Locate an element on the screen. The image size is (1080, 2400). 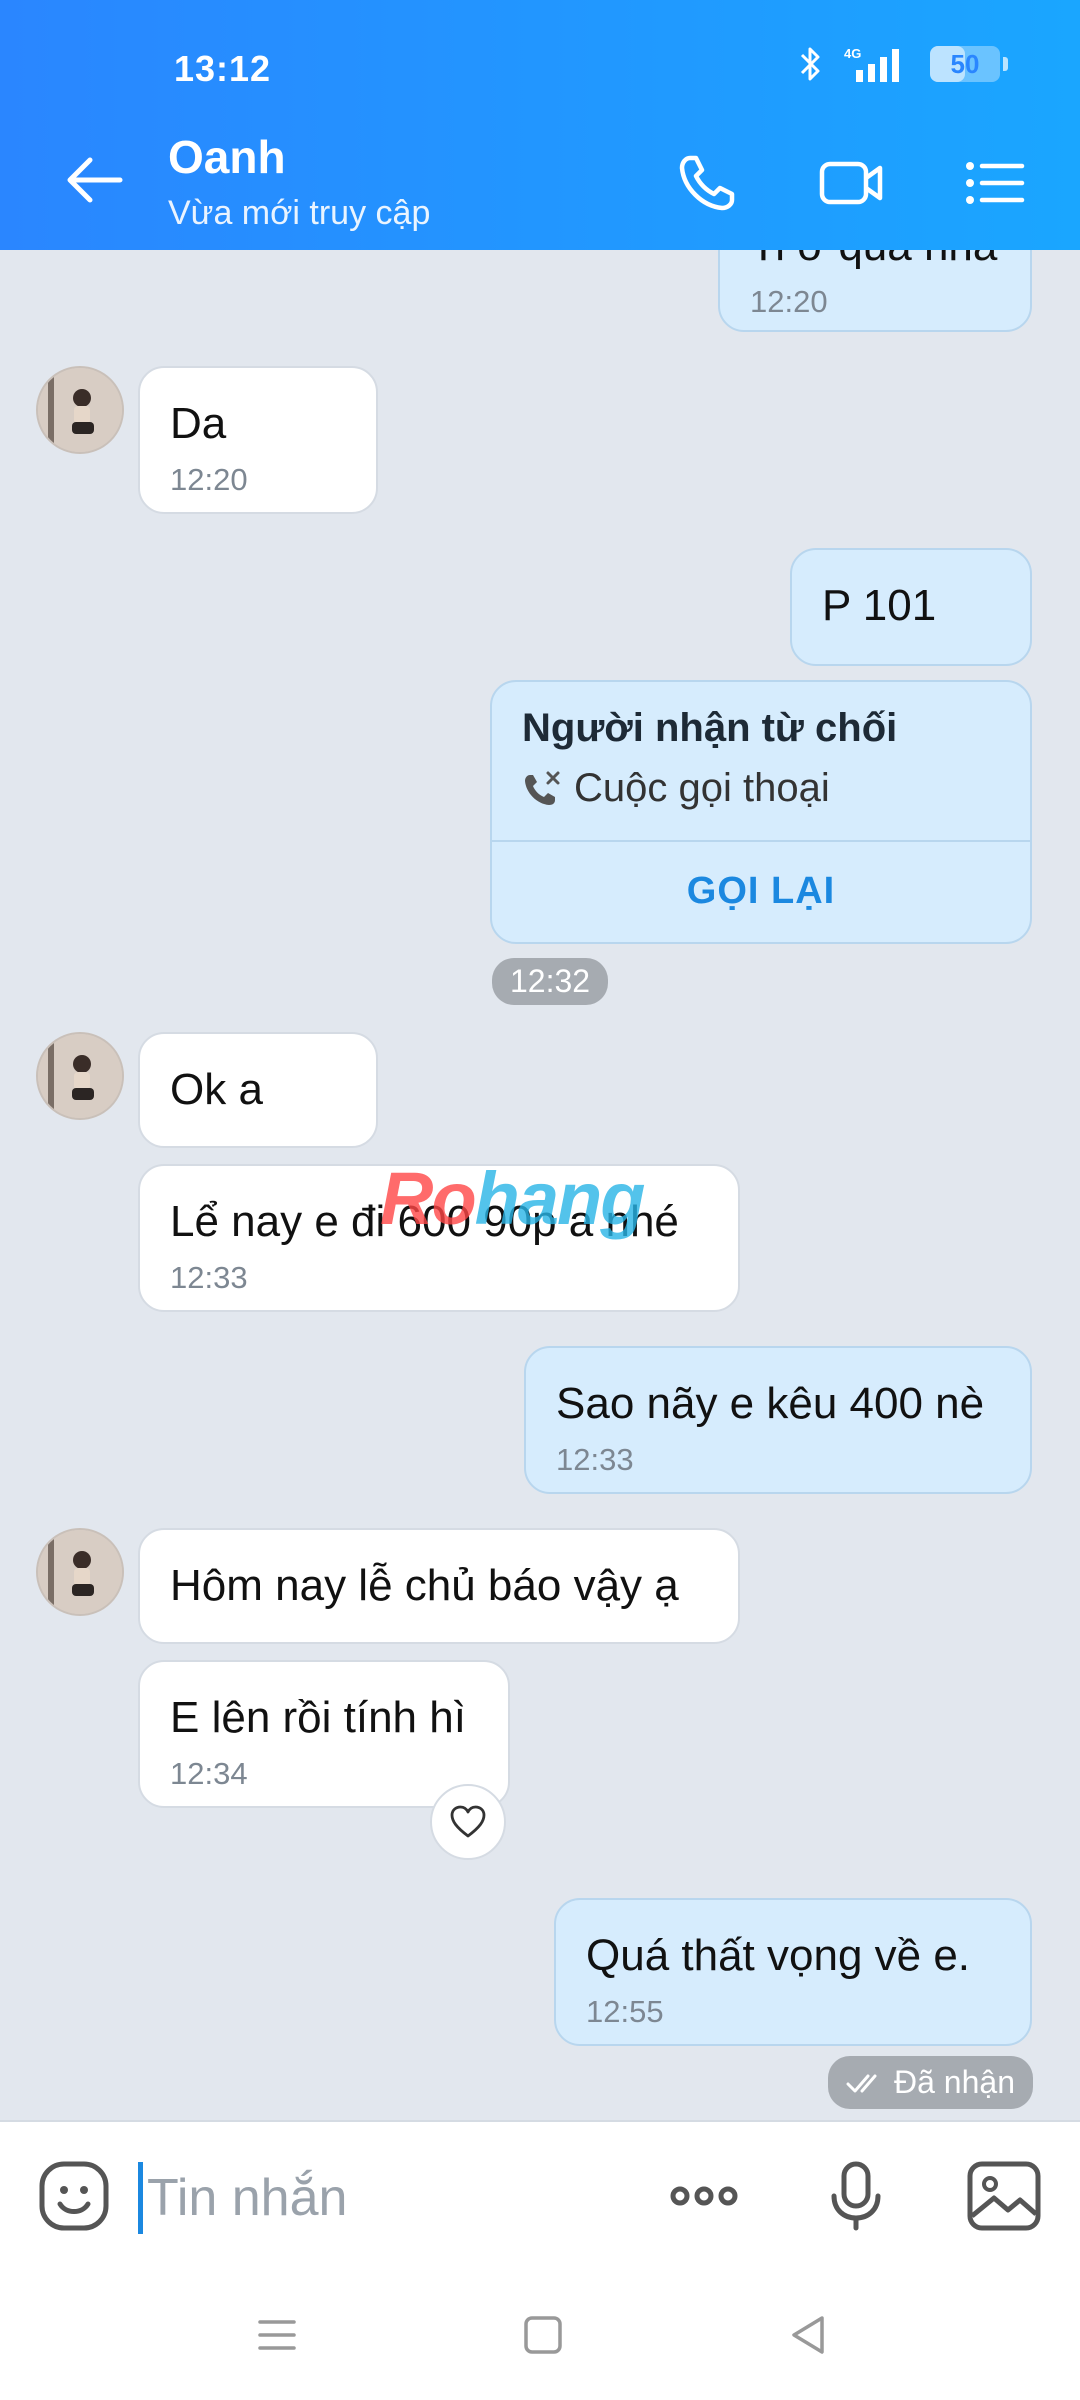
double-check-icon is located at coordinates (861, 2083).